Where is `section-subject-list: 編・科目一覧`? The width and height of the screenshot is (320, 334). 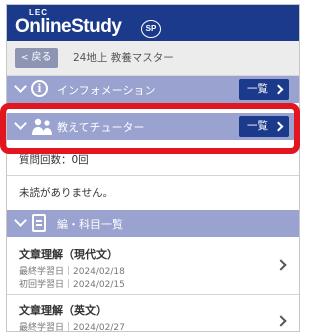
section-subject-list: 編・科目一覧 is located at coordinates (153, 223).